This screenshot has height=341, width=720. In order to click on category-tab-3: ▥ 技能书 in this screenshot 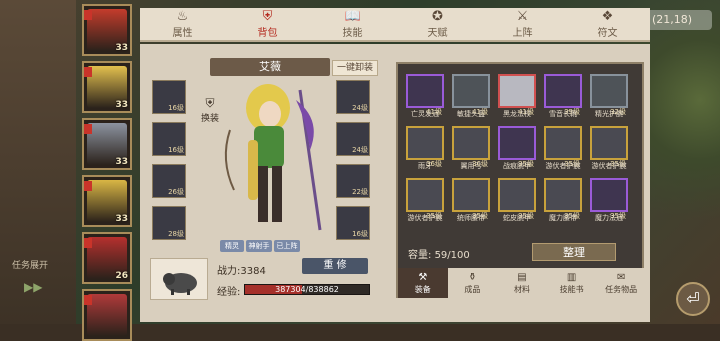, I will do `click(572, 283)`.